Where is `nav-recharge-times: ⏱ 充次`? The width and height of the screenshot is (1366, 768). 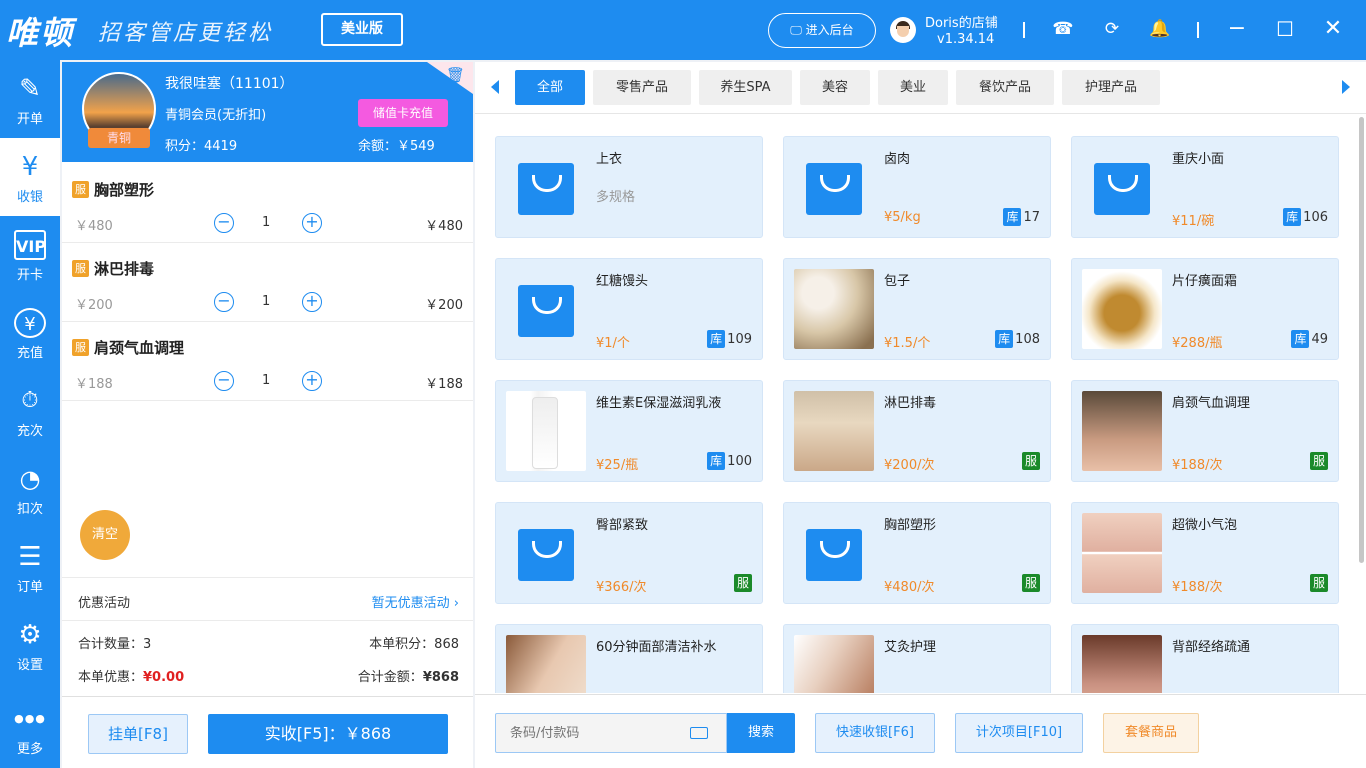 nav-recharge-times: ⏱ 充次 is located at coordinates (30, 411).